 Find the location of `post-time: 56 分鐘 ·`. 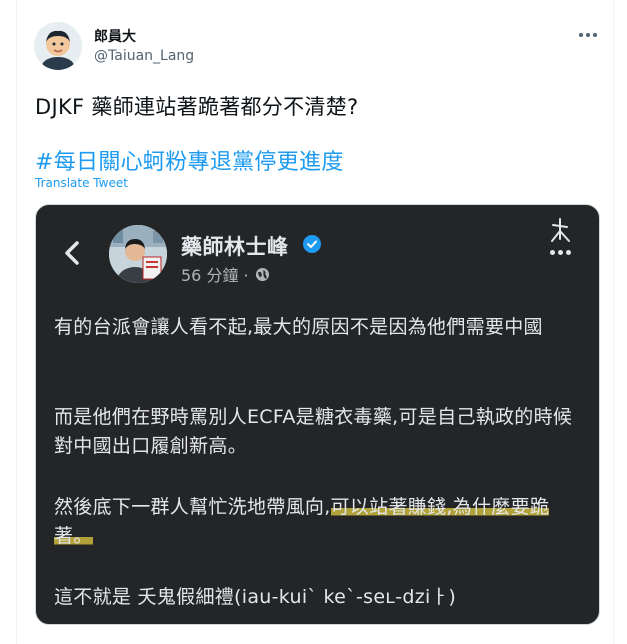

post-time: 56 分鐘 · is located at coordinates (215, 275).